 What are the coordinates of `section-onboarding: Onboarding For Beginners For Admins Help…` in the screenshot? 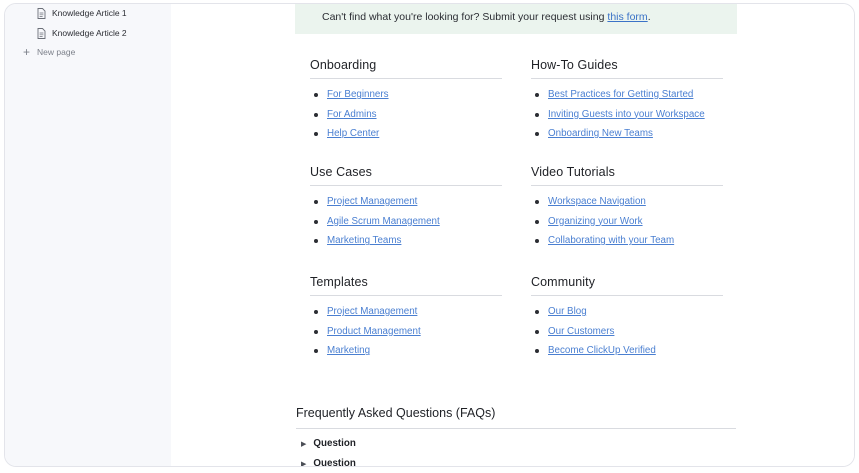 It's located at (406, 103).